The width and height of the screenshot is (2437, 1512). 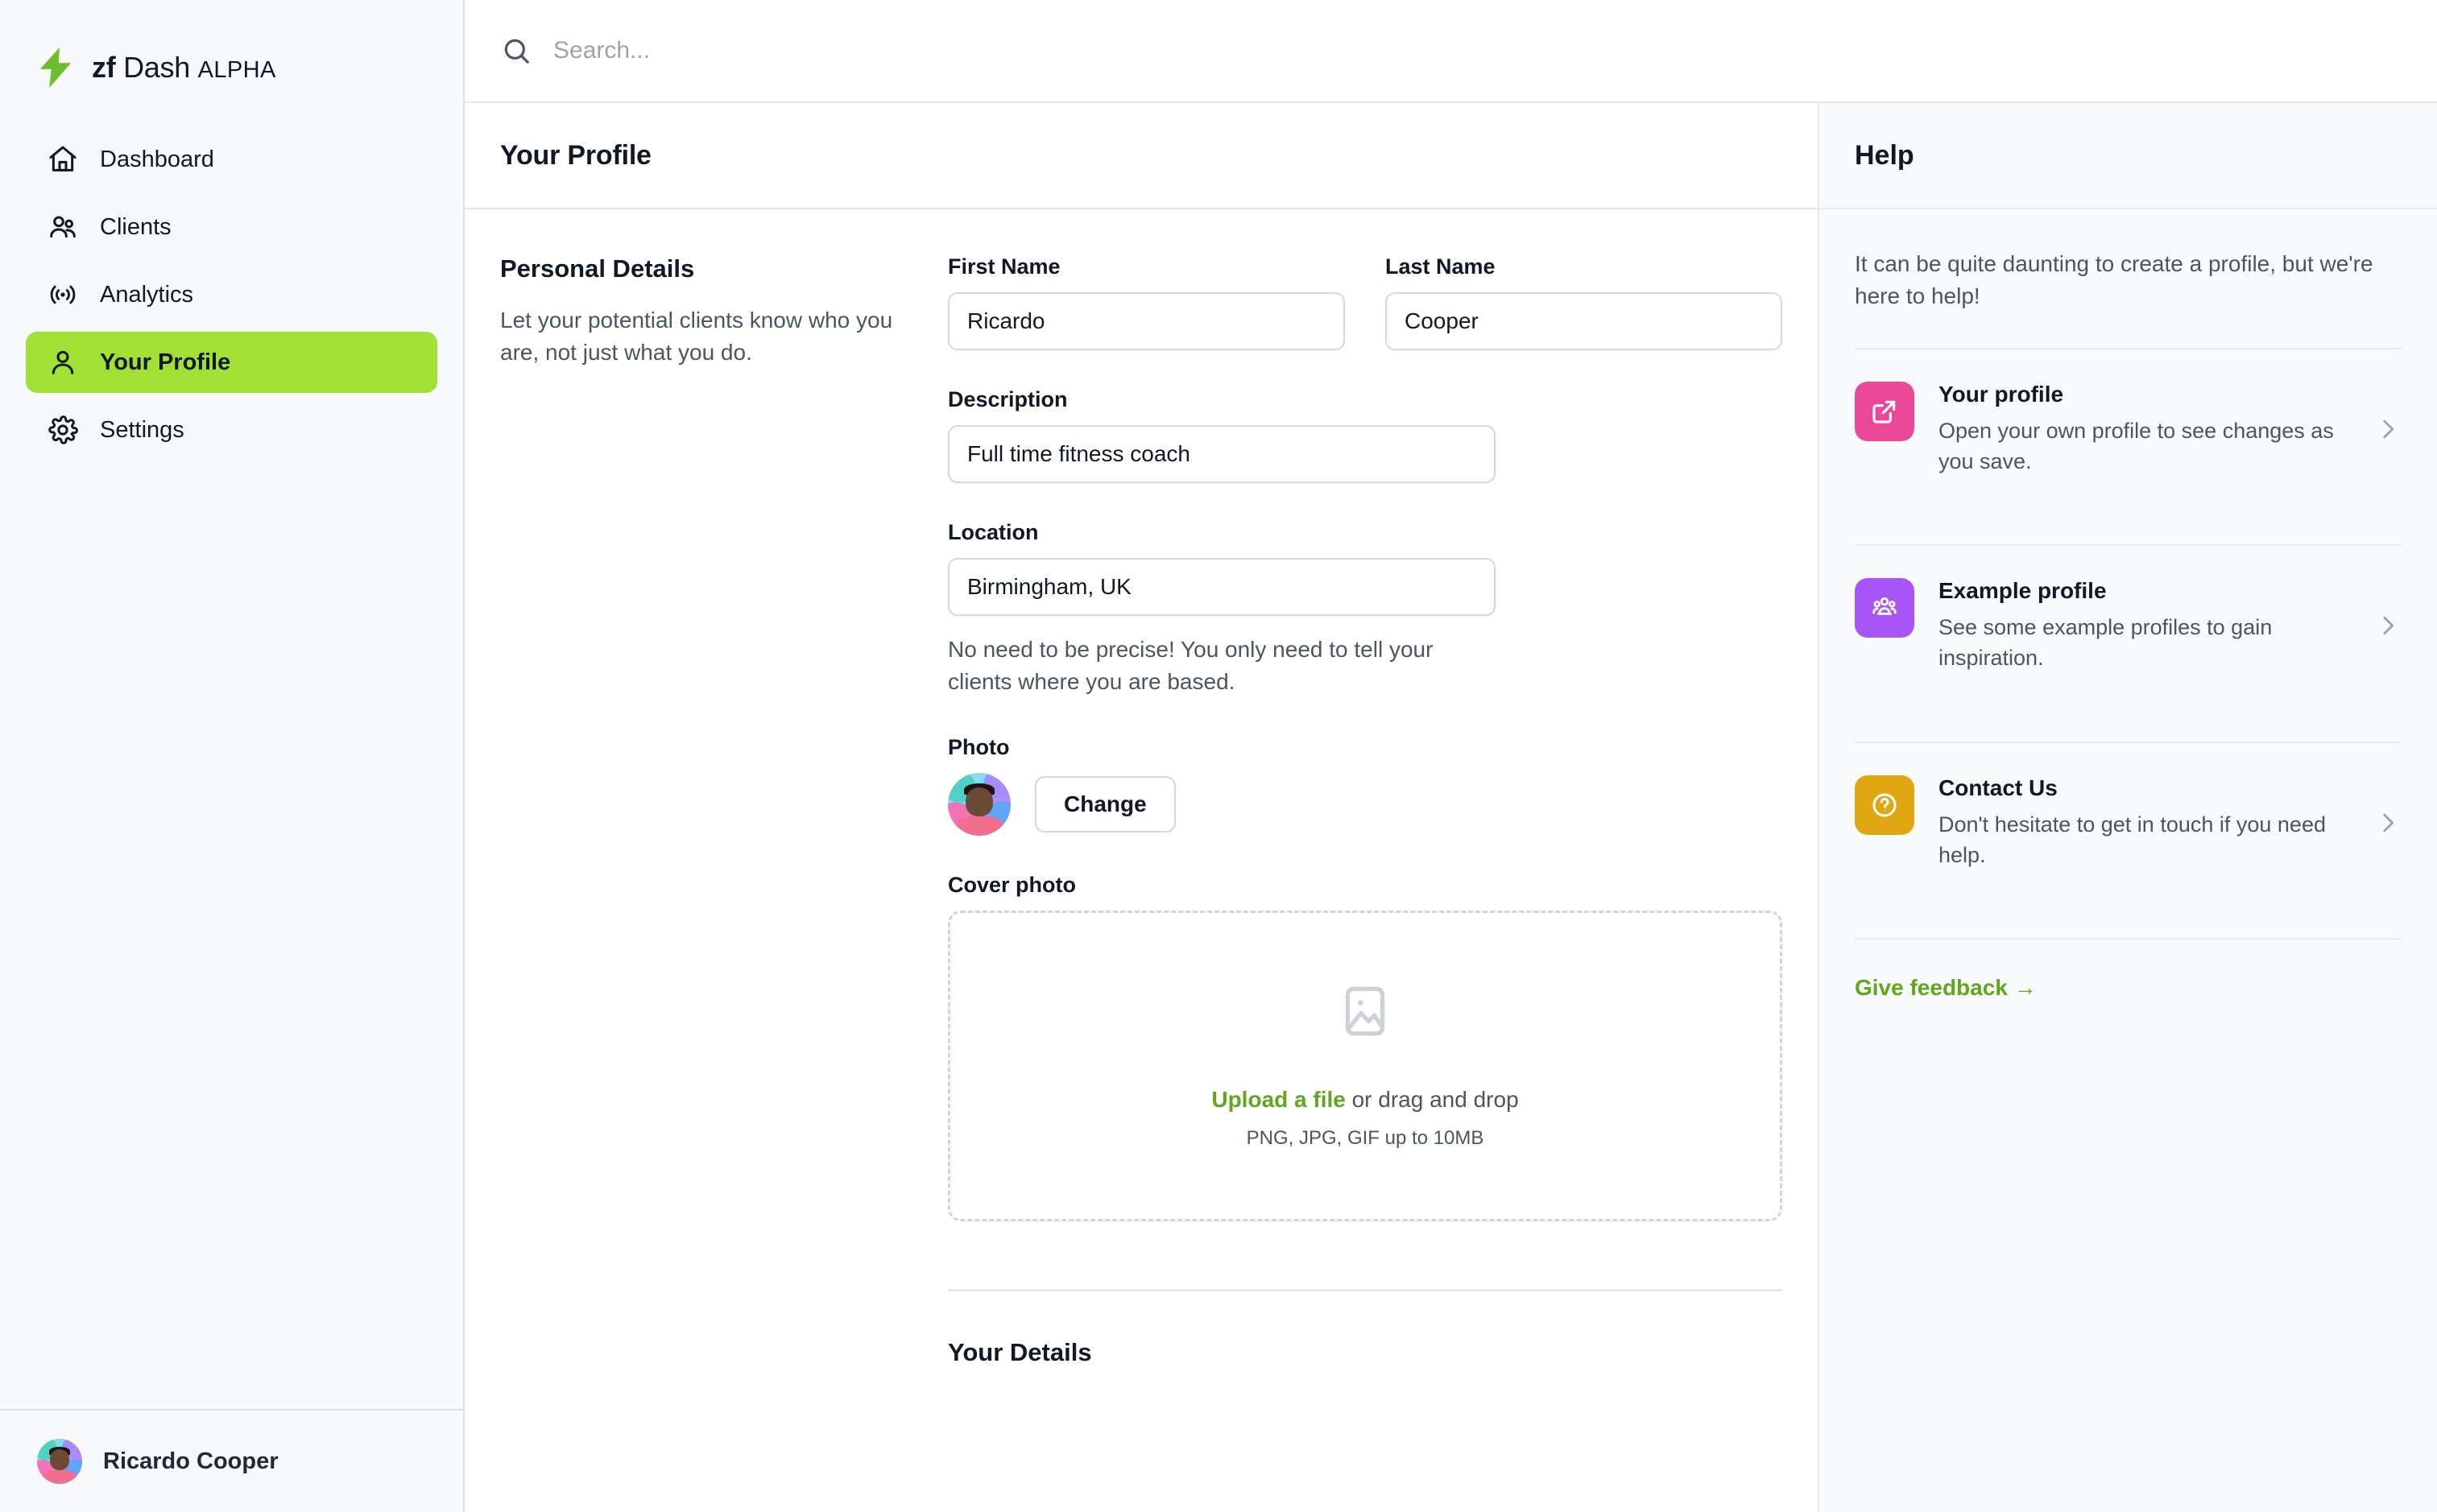 I want to click on search-bar, so click(x=1451, y=50).